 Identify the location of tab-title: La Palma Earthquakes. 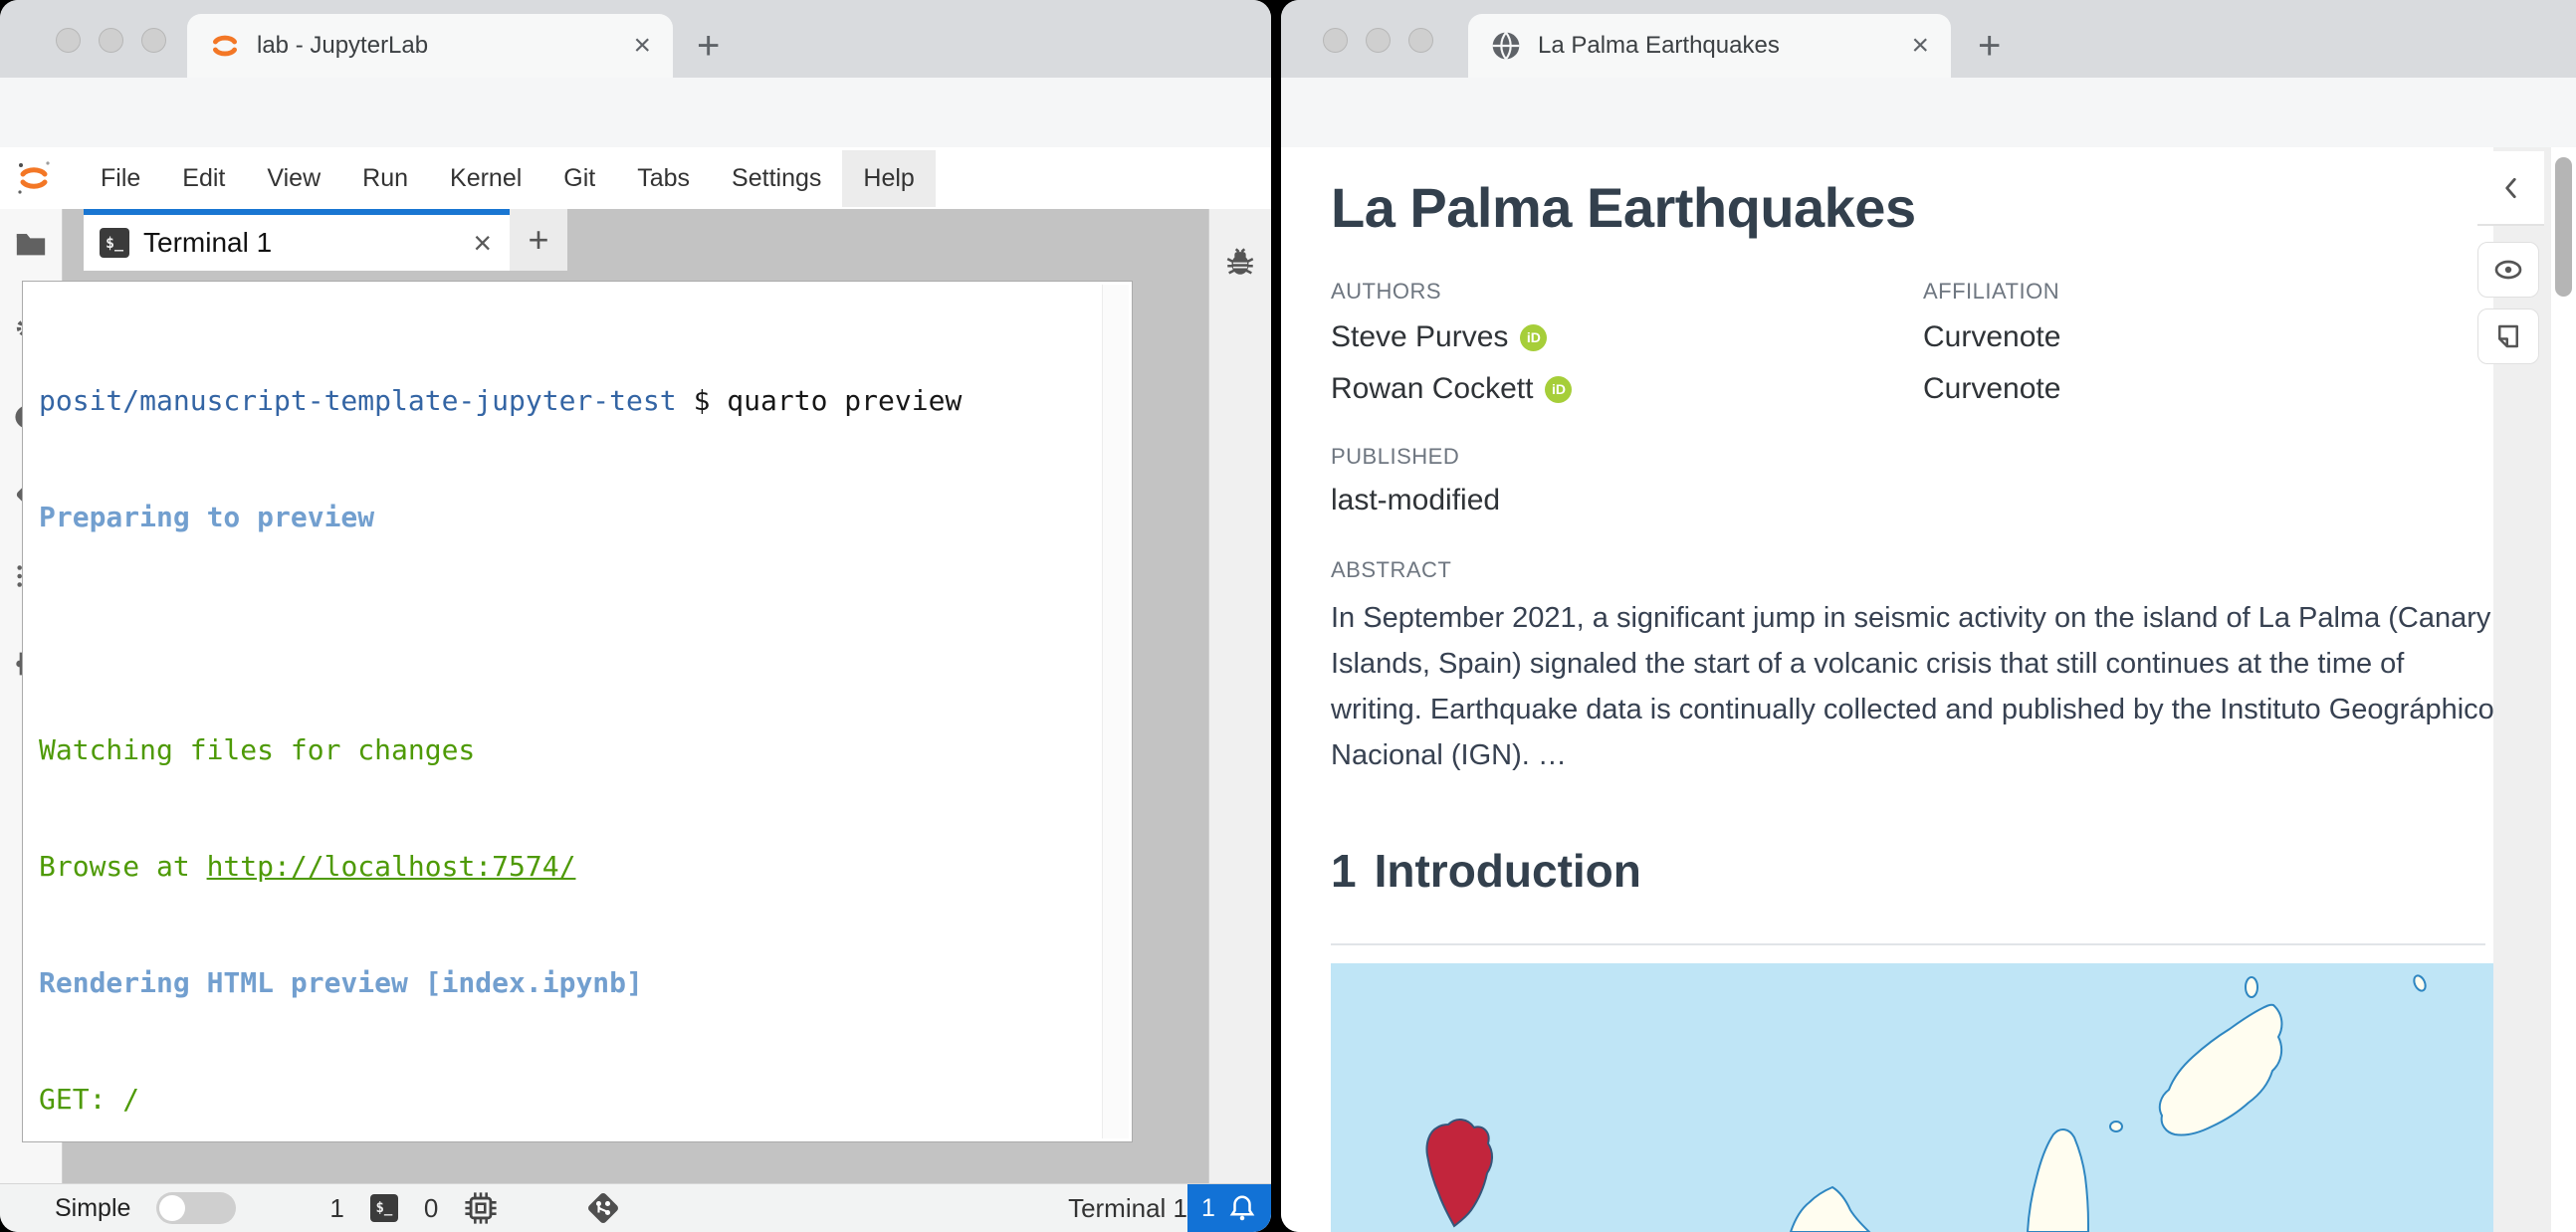
(1659, 46).